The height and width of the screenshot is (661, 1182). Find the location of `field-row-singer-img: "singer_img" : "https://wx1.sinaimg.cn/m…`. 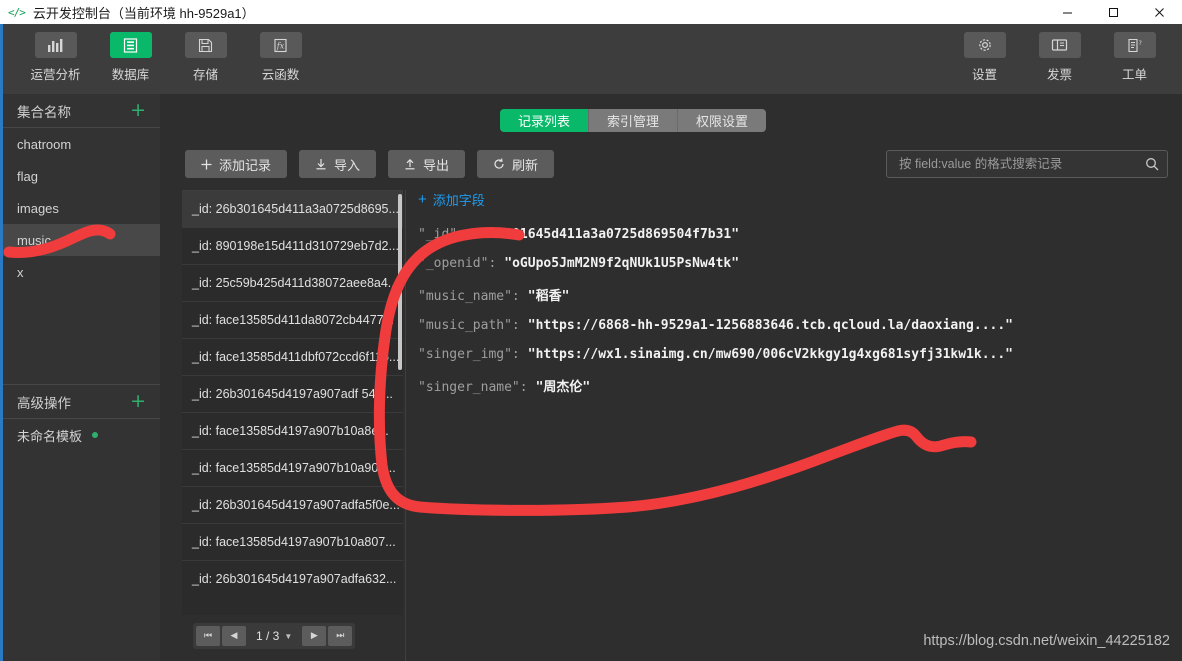

field-row-singer-img: "singer_img" : "https://wx1.sinaimg.cn/m… is located at coordinates (798, 354).